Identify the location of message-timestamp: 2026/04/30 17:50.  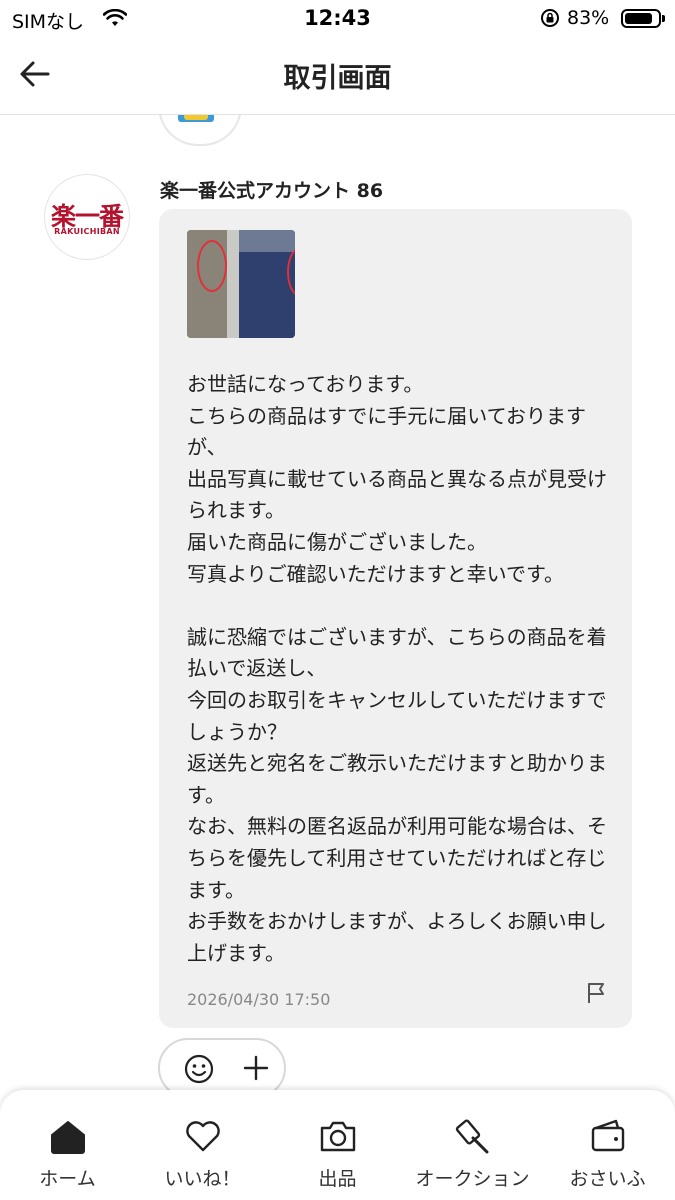
(259, 999).